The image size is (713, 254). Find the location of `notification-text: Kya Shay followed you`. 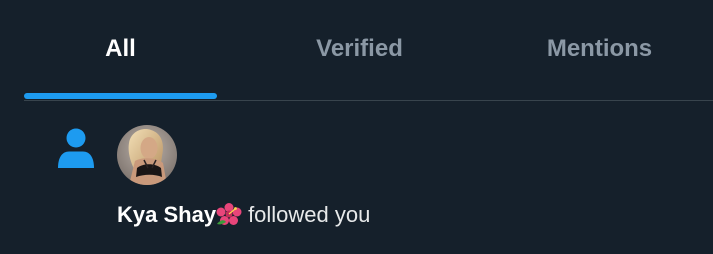

notification-text: Kya Shay followed you is located at coordinates (243, 215).